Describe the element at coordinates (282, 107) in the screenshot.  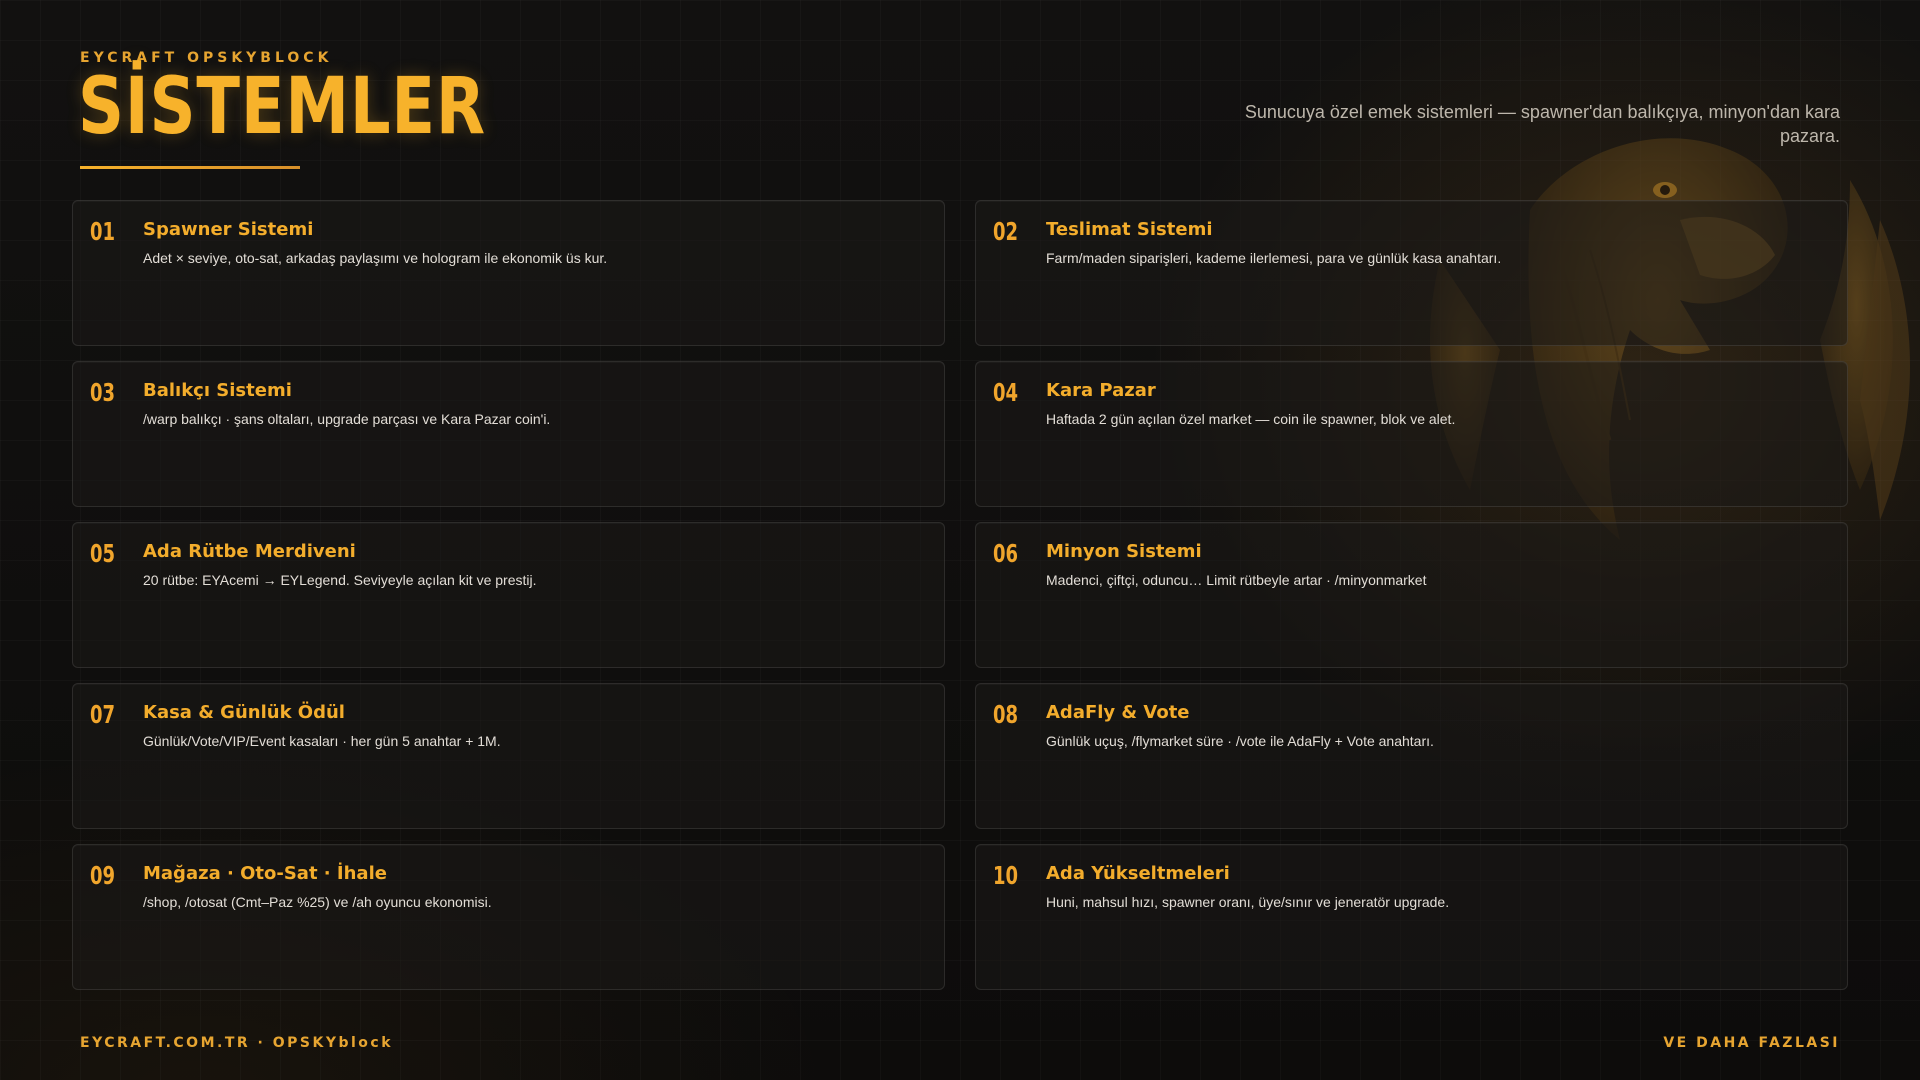
I see `page-title: SİSTEMLER` at that location.